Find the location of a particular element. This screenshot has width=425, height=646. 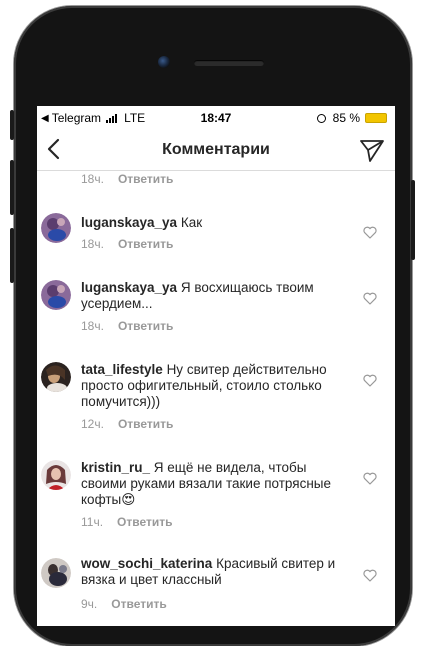

comment-text: luganskaya_ya Как is located at coordinates (217, 223).